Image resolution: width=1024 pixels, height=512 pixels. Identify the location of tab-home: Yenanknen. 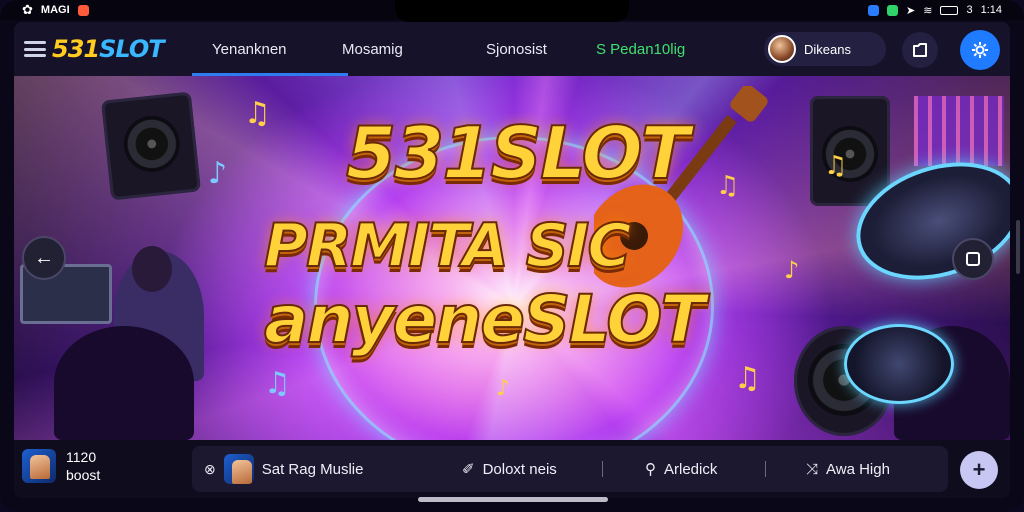
(270, 49).